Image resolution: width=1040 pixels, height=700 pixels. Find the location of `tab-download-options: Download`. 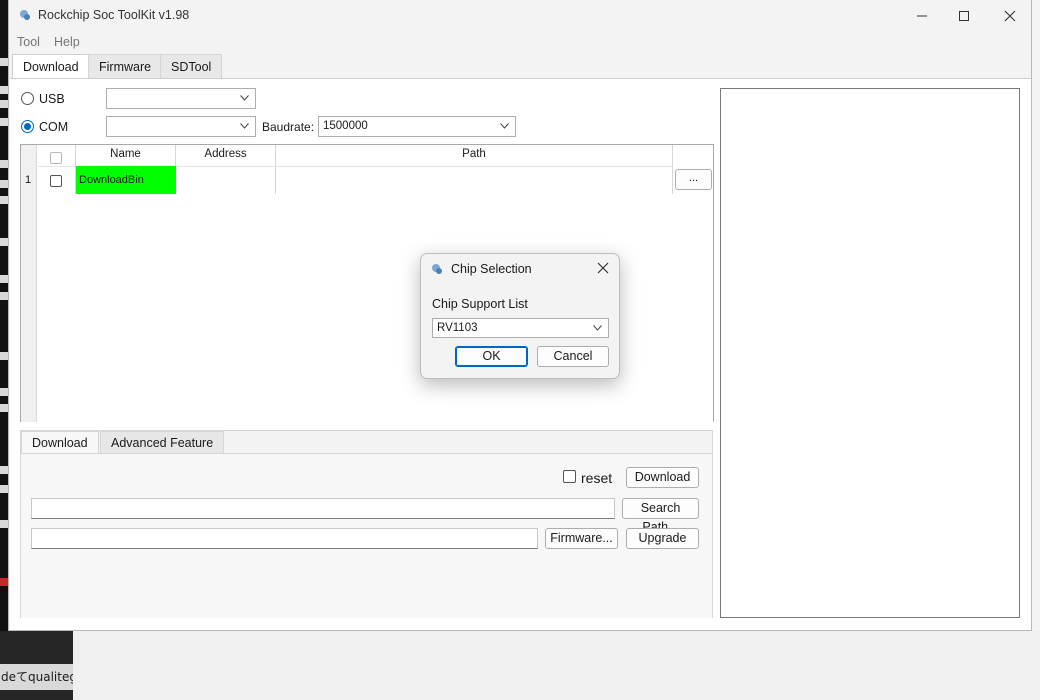

tab-download-options: Download is located at coordinates (60, 442).